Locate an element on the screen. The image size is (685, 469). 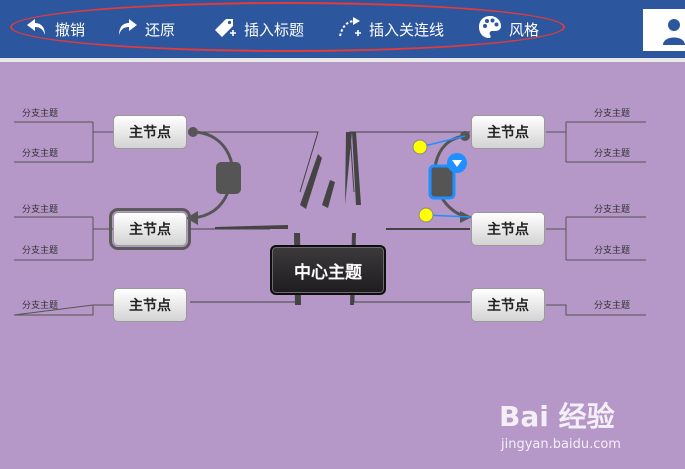
watermark-logo: Bai 经验 is located at coordinates (557, 416).